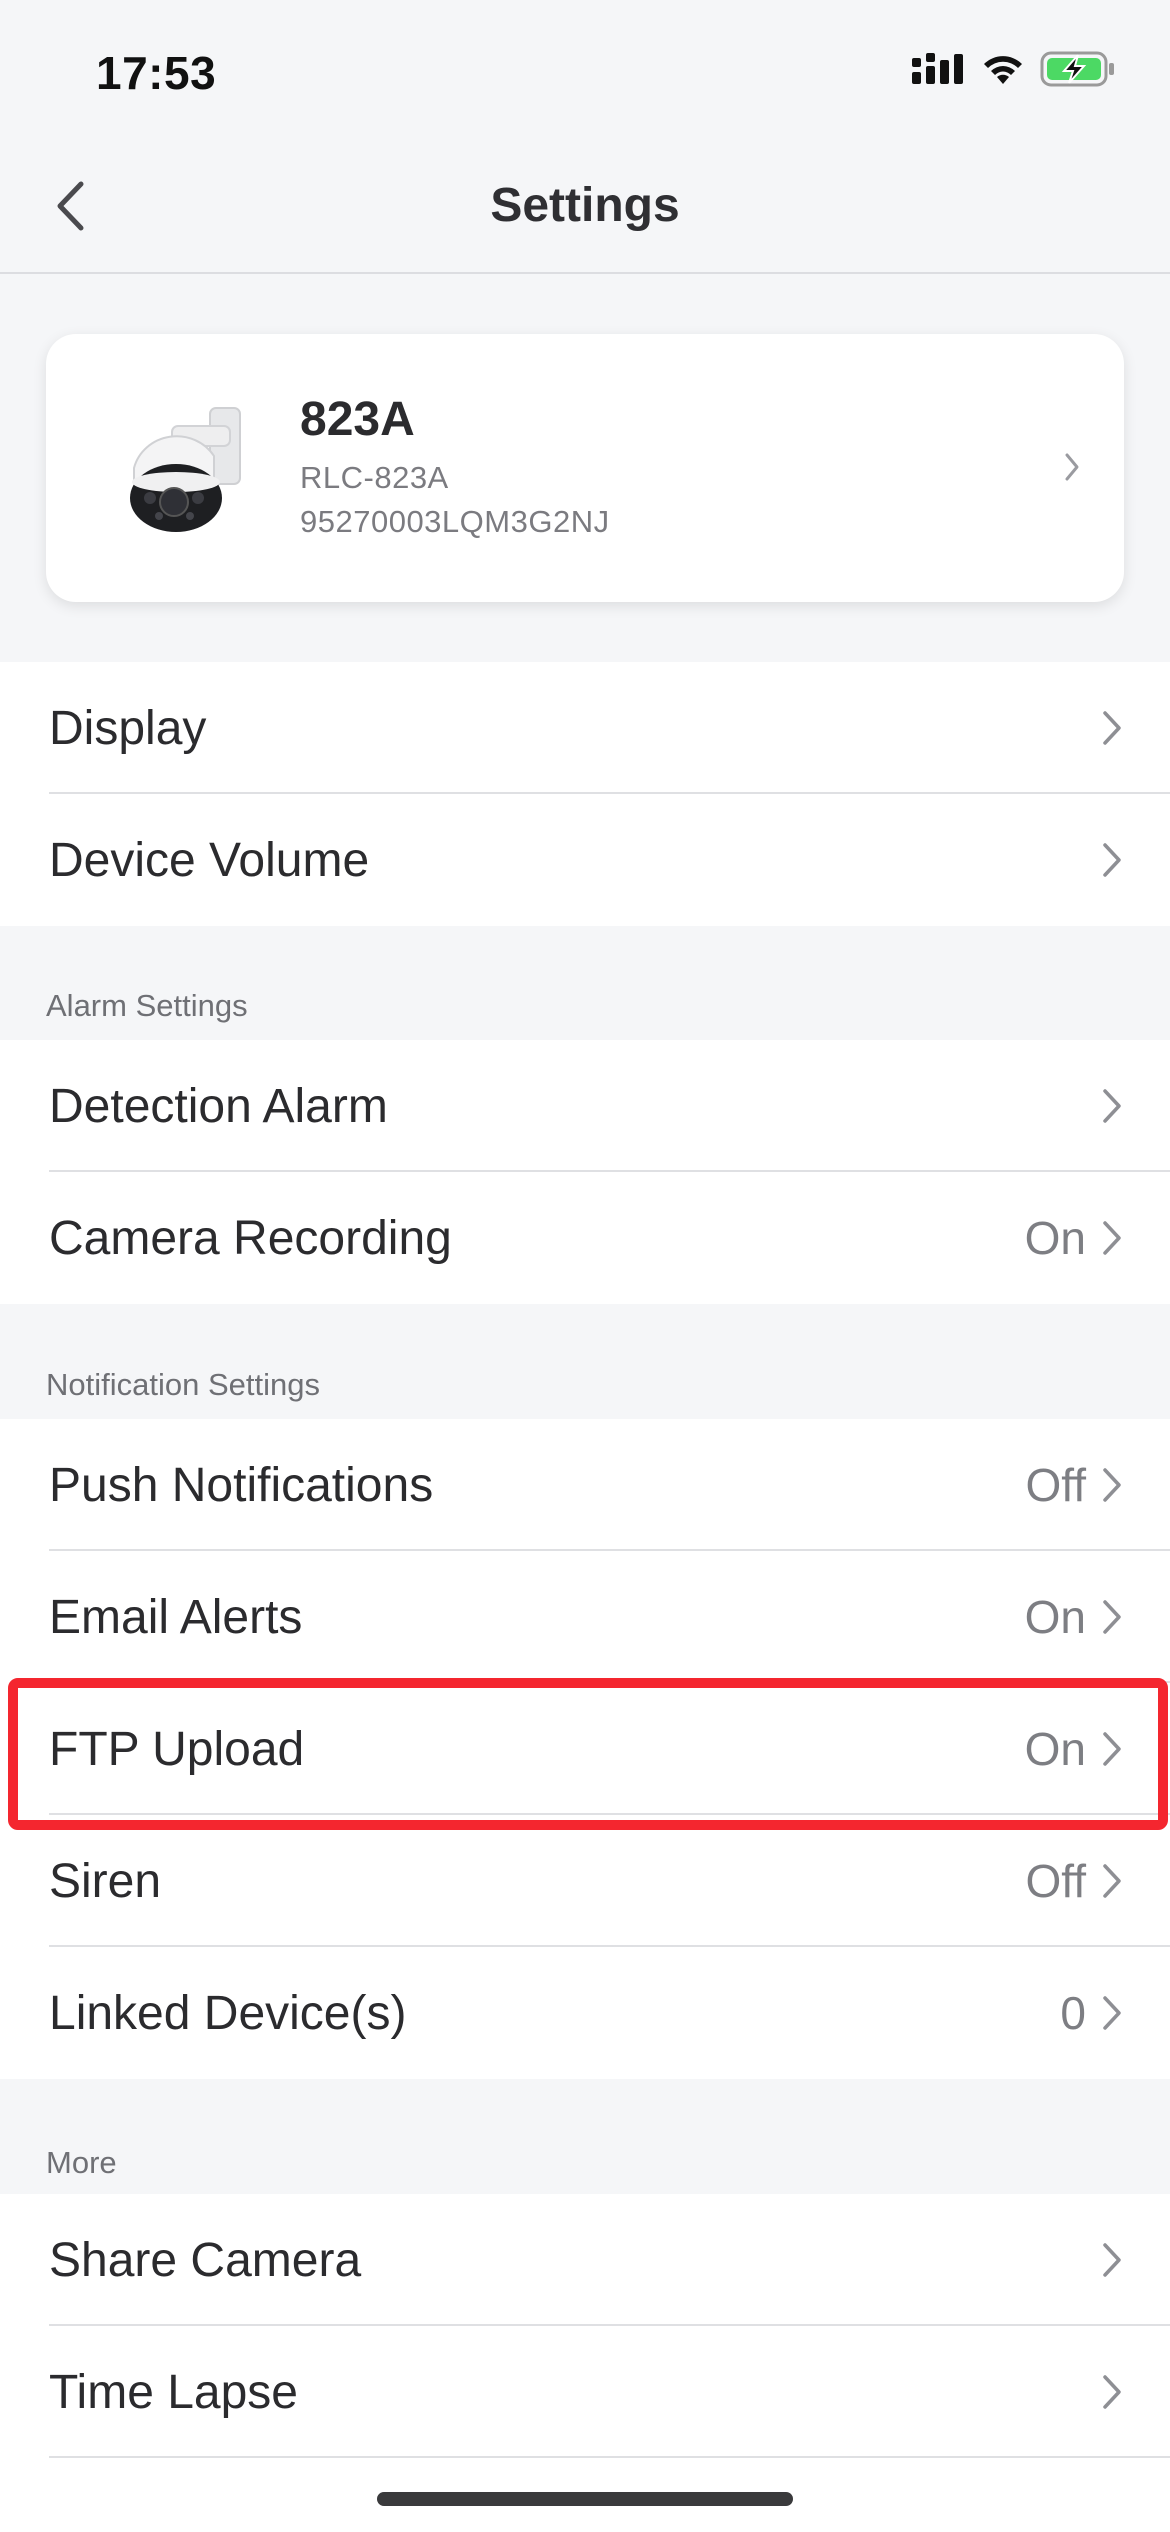 Image resolution: width=1170 pixels, height=2532 pixels. I want to click on status-icons, so click(1014, 69).